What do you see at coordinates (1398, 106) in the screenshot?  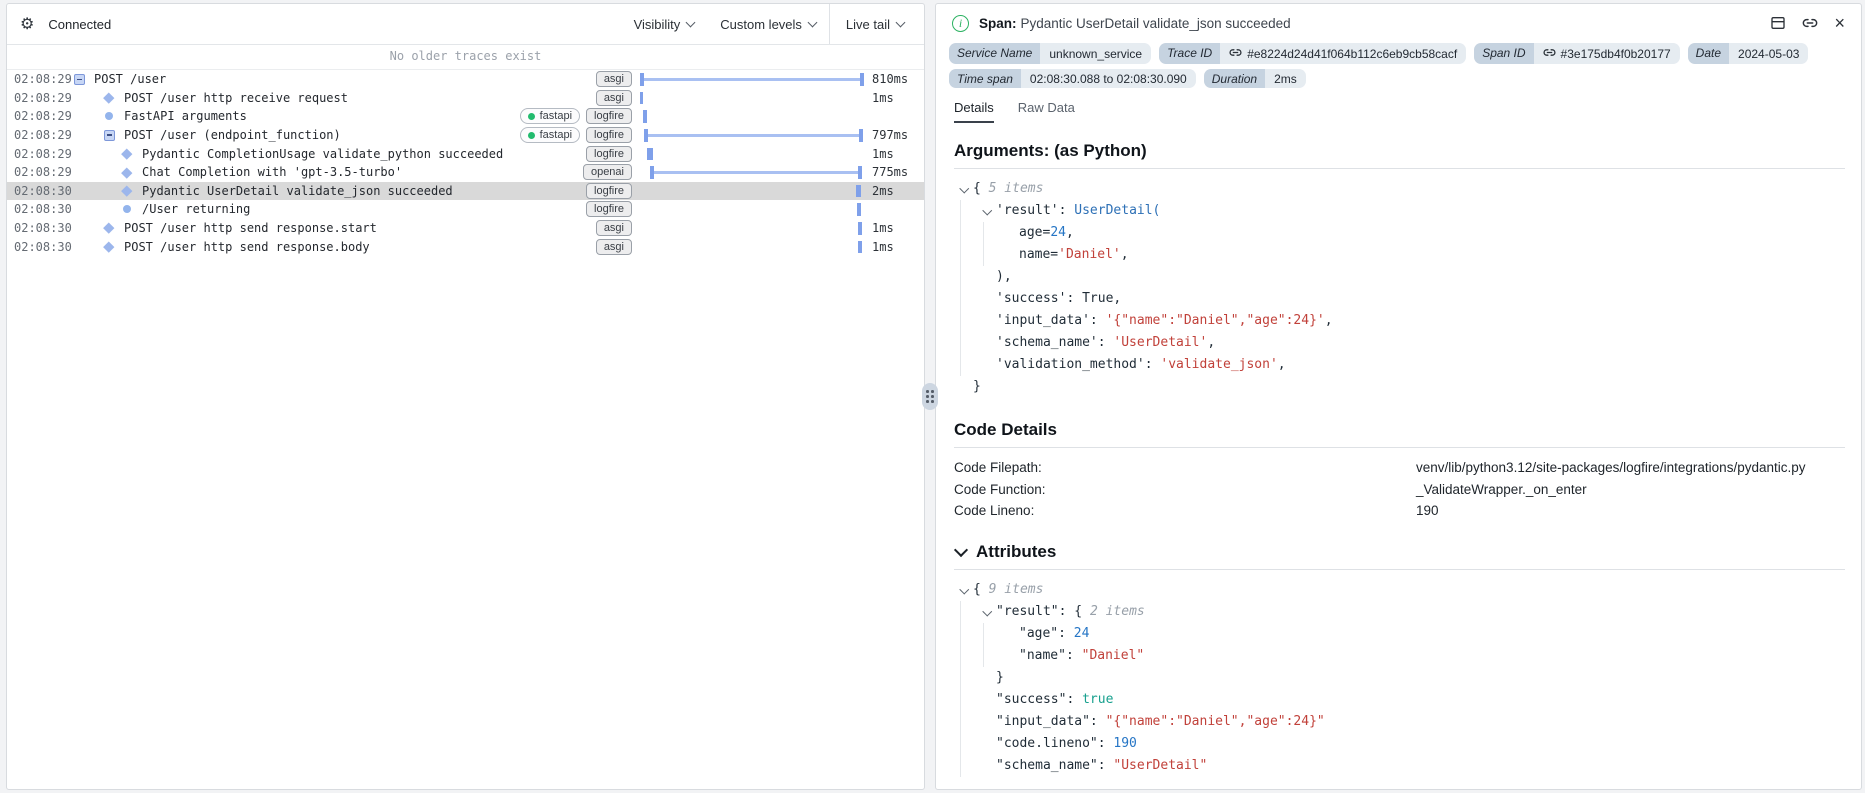 I see `detail-tabs: Details Raw Data` at bounding box center [1398, 106].